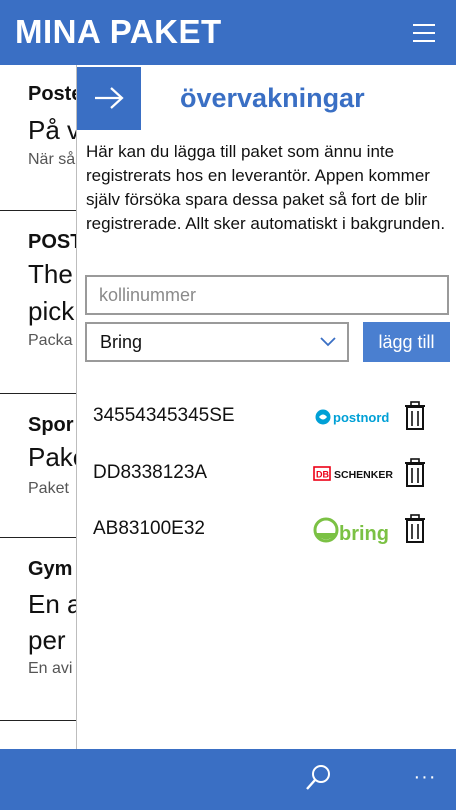 The width and height of the screenshot is (456, 810). Describe the element at coordinates (217, 342) in the screenshot. I see `carrier-dropdown: Bring` at that location.